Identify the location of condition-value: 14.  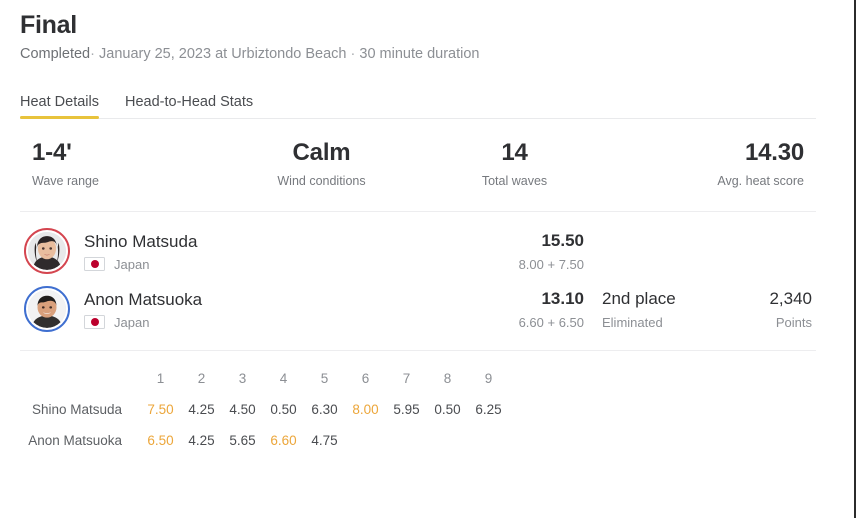
(514, 152).